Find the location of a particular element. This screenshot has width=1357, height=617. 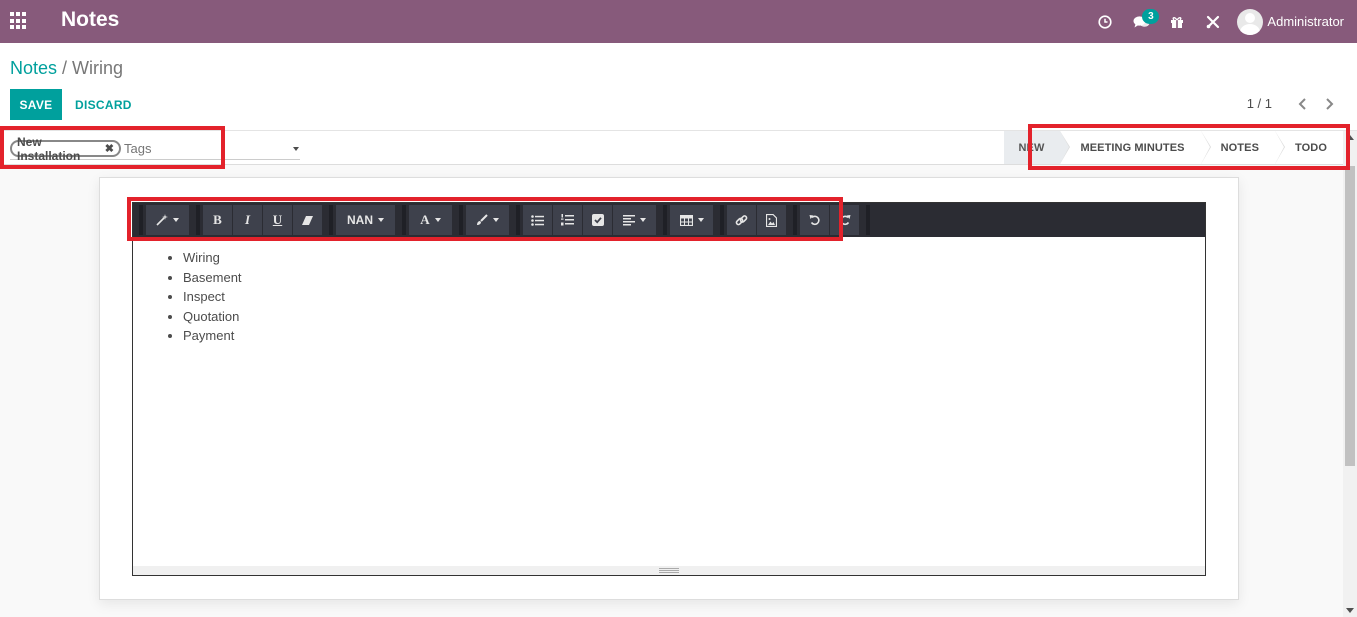

user-name: Administrator is located at coordinates (1305, 21).